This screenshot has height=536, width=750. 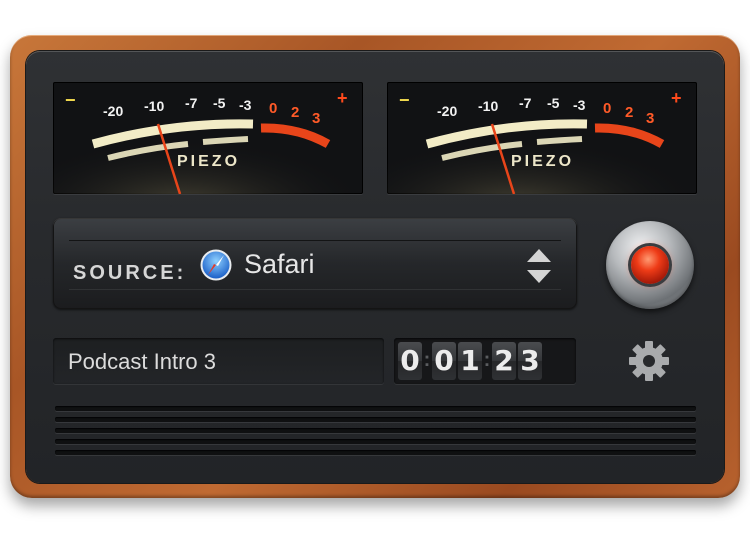 What do you see at coordinates (530, 361) in the screenshot?
I see `timer-digit: 3` at bounding box center [530, 361].